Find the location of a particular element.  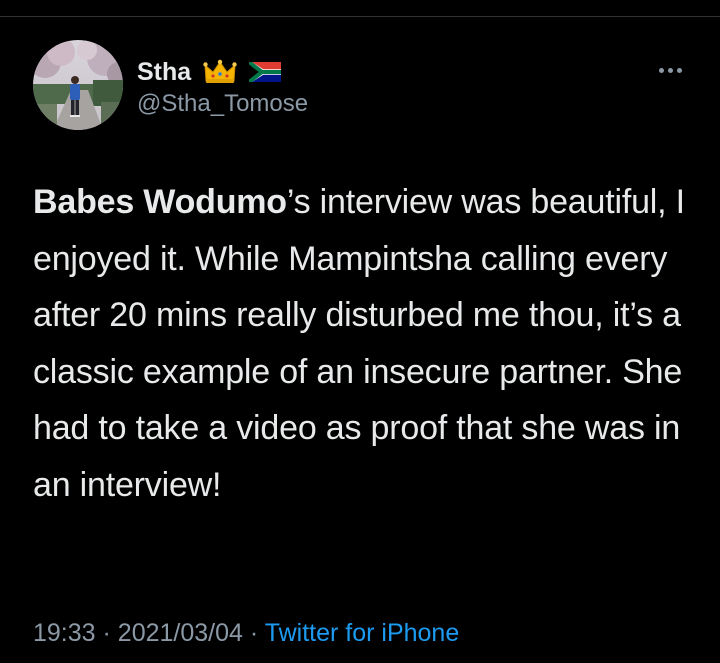

crown-icon is located at coordinates (220, 72).